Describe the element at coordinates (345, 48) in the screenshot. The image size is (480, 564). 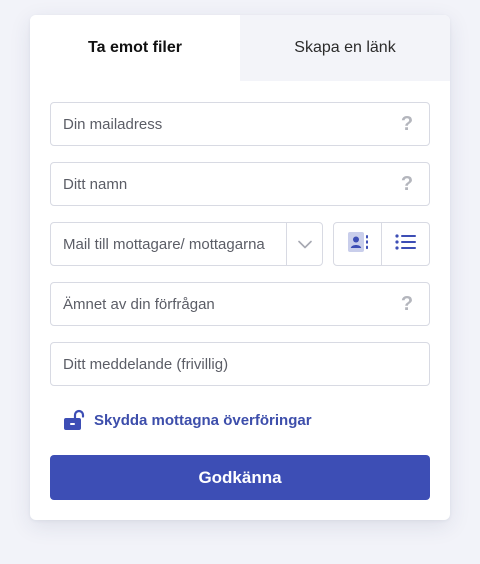
I see `tab-create-link: Skapa en länk` at that location.